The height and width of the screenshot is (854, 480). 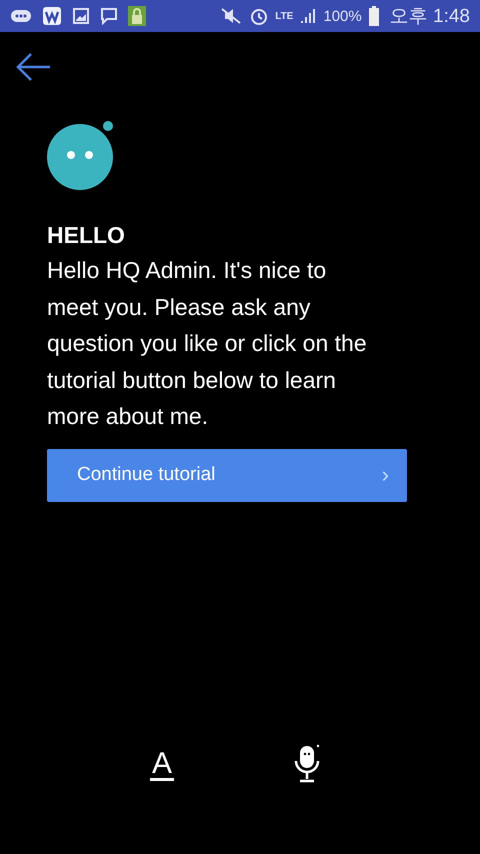 What do you see at coordinates (52, 16) in the screenshot?
I see `document-icon` at bounding box center [52, 16].